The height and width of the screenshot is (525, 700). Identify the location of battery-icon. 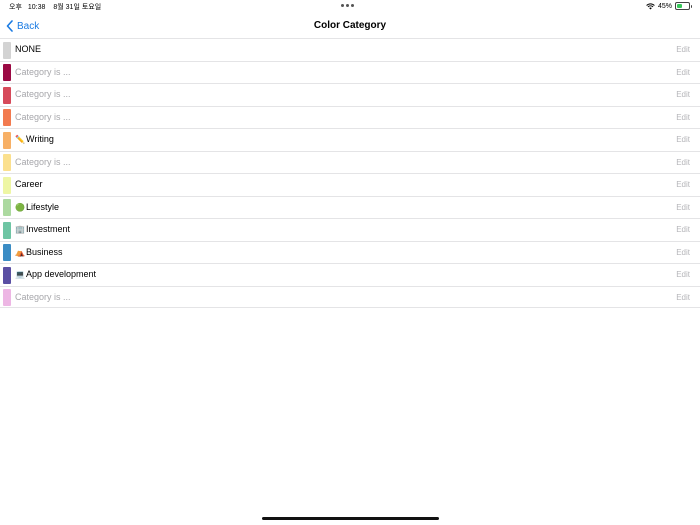
(683, 6).